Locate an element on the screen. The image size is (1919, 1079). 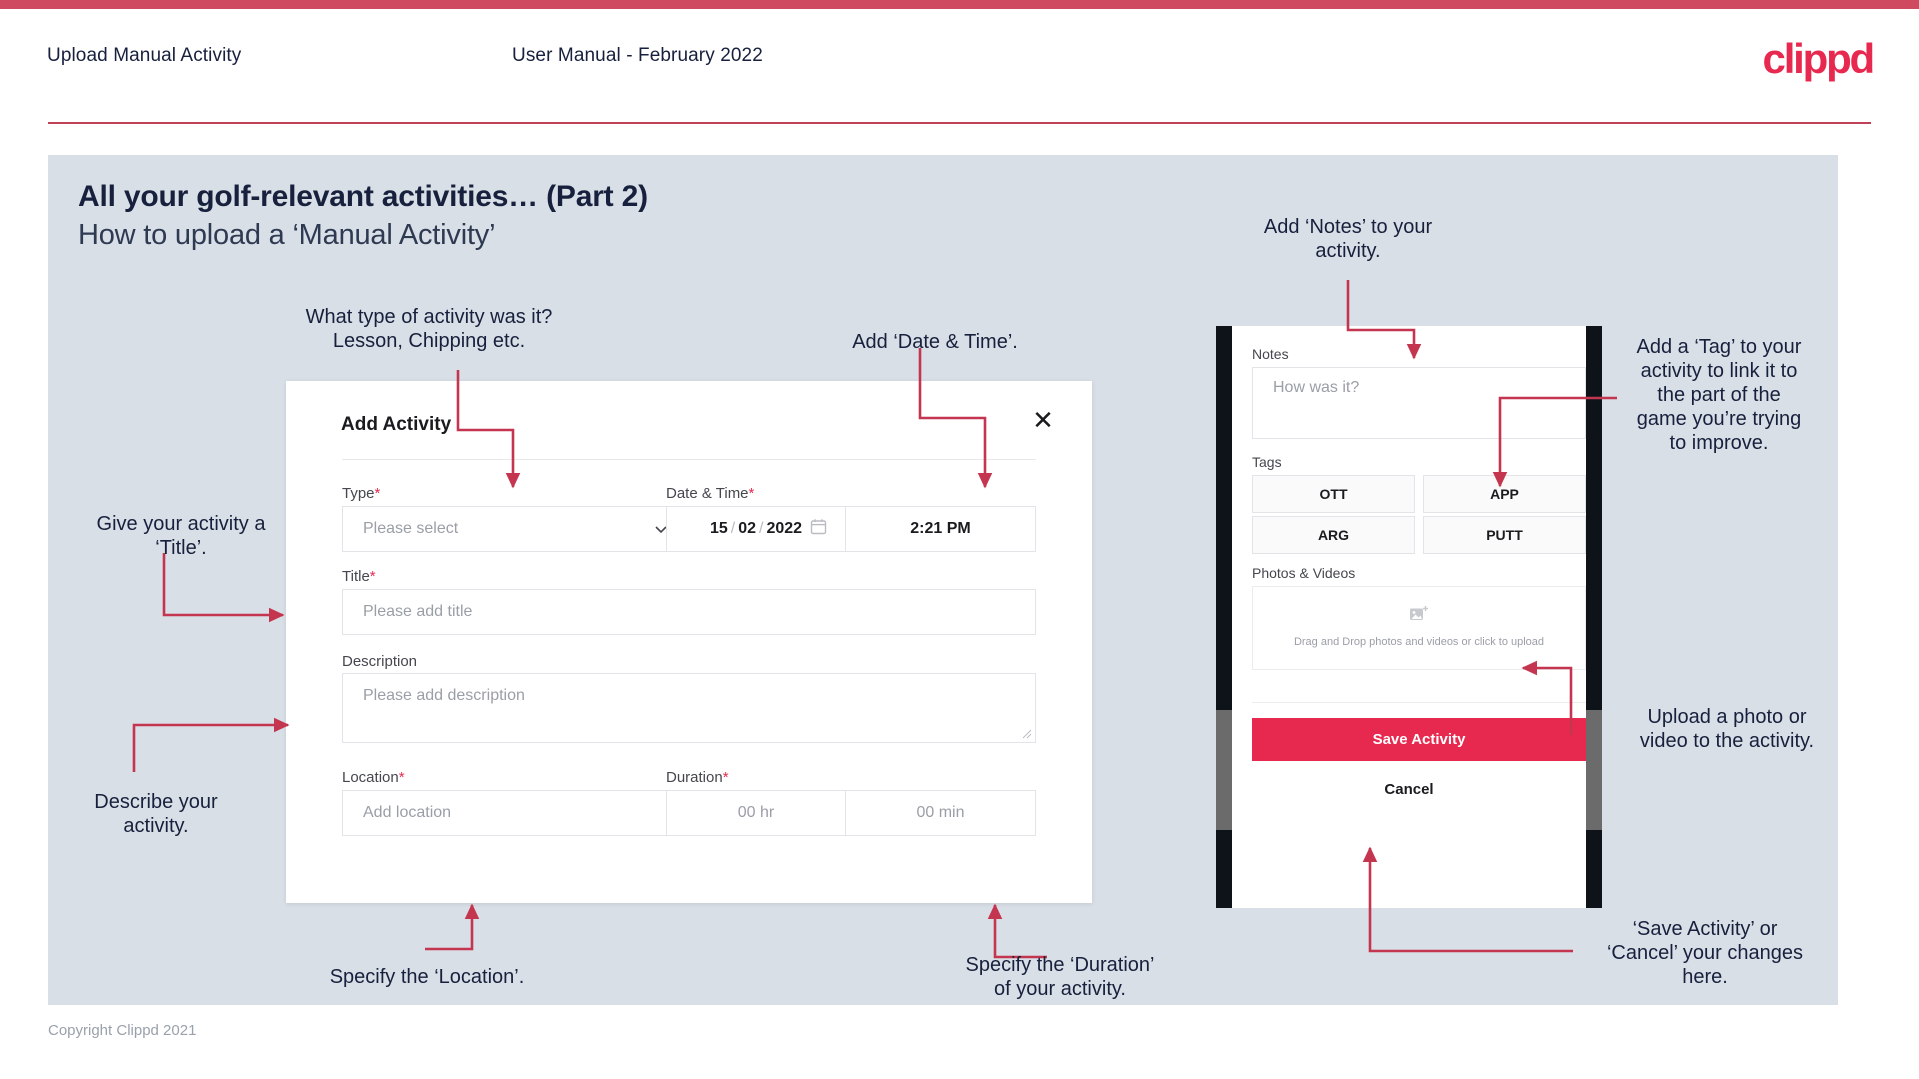
annotation-title: Give your activity a ‘Title’. is located at coordinates (181, 536).